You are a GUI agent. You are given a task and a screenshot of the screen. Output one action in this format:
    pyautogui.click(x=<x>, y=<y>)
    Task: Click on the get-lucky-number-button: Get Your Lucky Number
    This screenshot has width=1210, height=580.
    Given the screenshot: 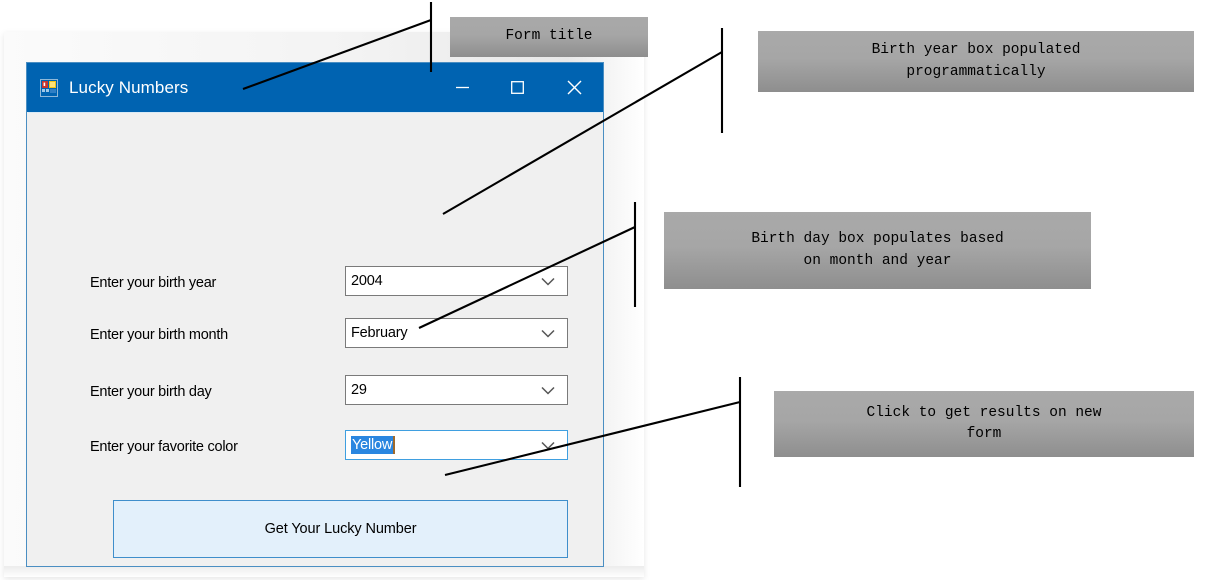 What is the action you would take?
    pyautogui.click(x=340, y=529)
    